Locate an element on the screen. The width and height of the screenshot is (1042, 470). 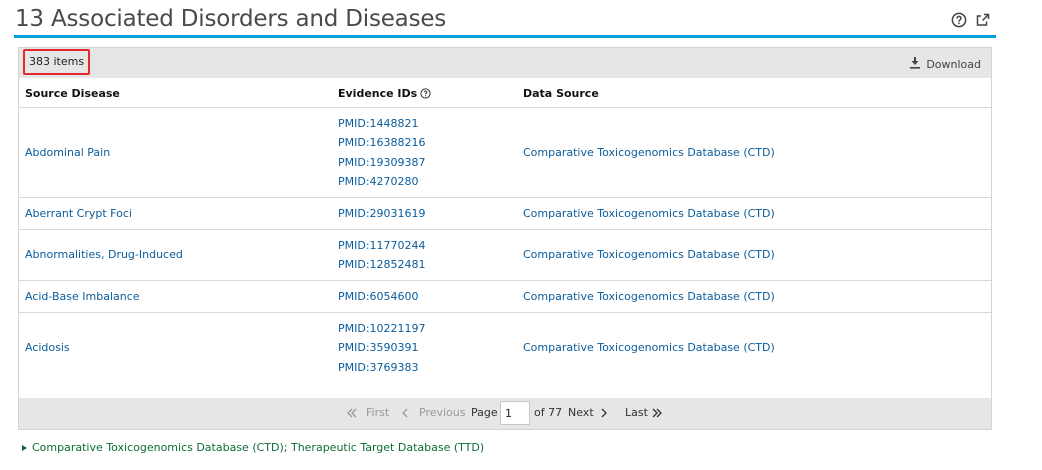
disease-link: Abdominal Pain is located at coordinates (67, 152).